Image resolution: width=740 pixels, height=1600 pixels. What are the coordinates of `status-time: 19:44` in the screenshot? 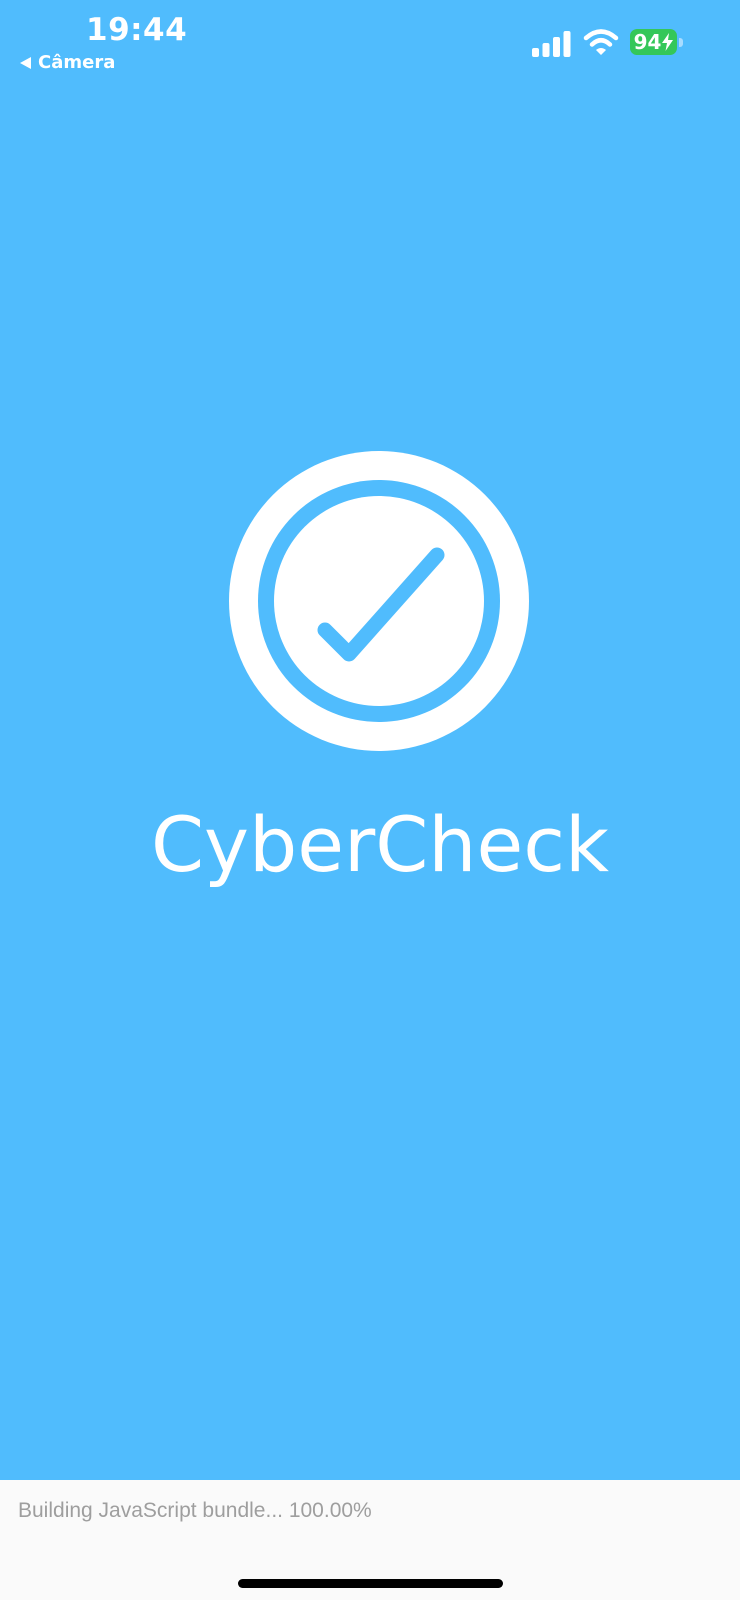 It's located at (137, 30).